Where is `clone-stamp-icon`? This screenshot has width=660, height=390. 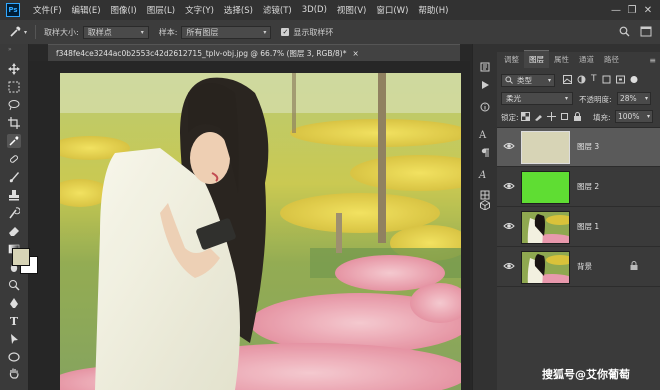 clone-stamp-icon is located at coordinates (14, 195).